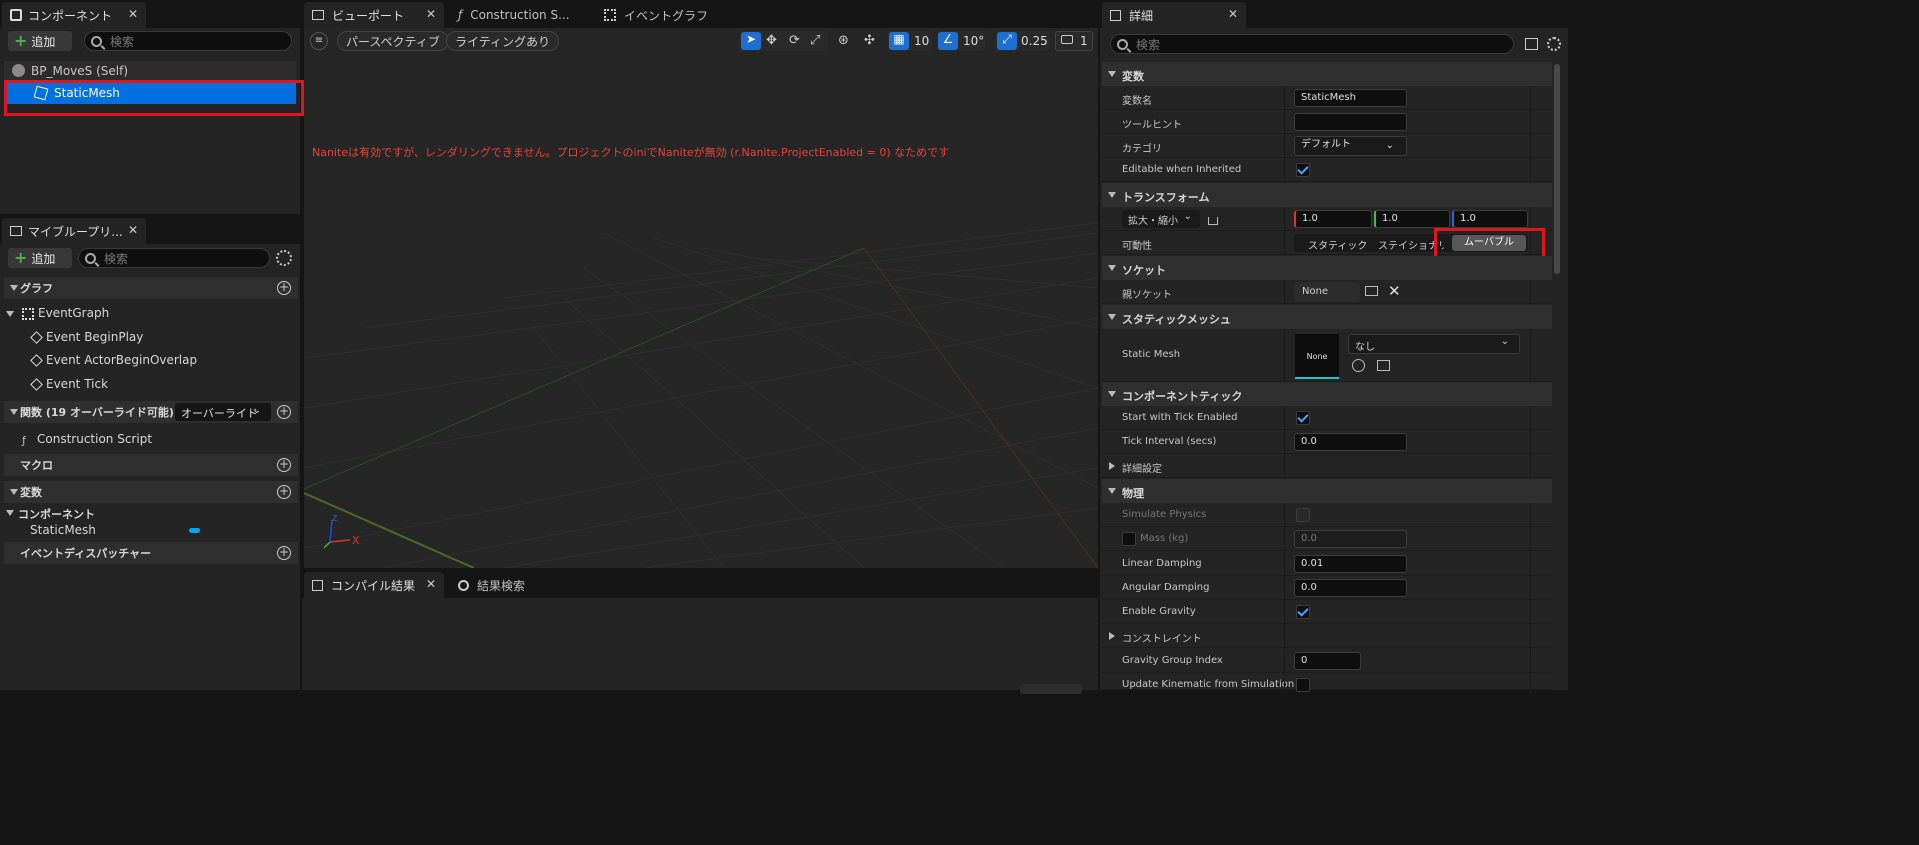  Describe the element at coordinates (1213, 221) in the screenshot. I see `unlock-icon` at that location.